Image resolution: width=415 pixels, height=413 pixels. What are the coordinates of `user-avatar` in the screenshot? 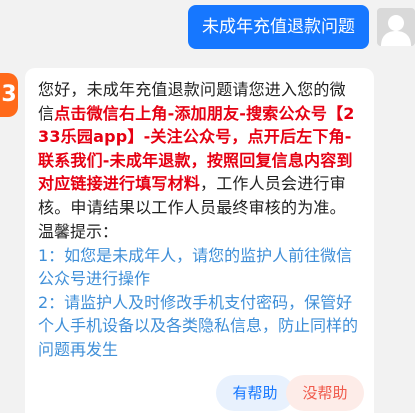 It's located at (396, 27).